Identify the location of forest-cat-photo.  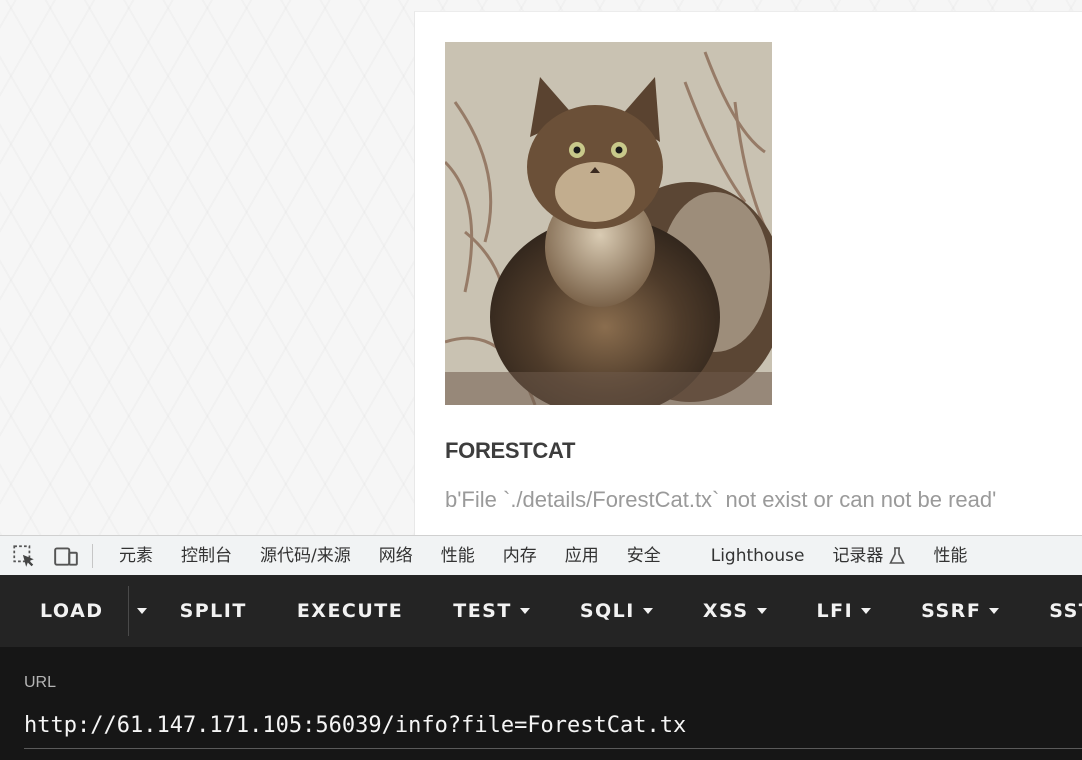
(608, 223).